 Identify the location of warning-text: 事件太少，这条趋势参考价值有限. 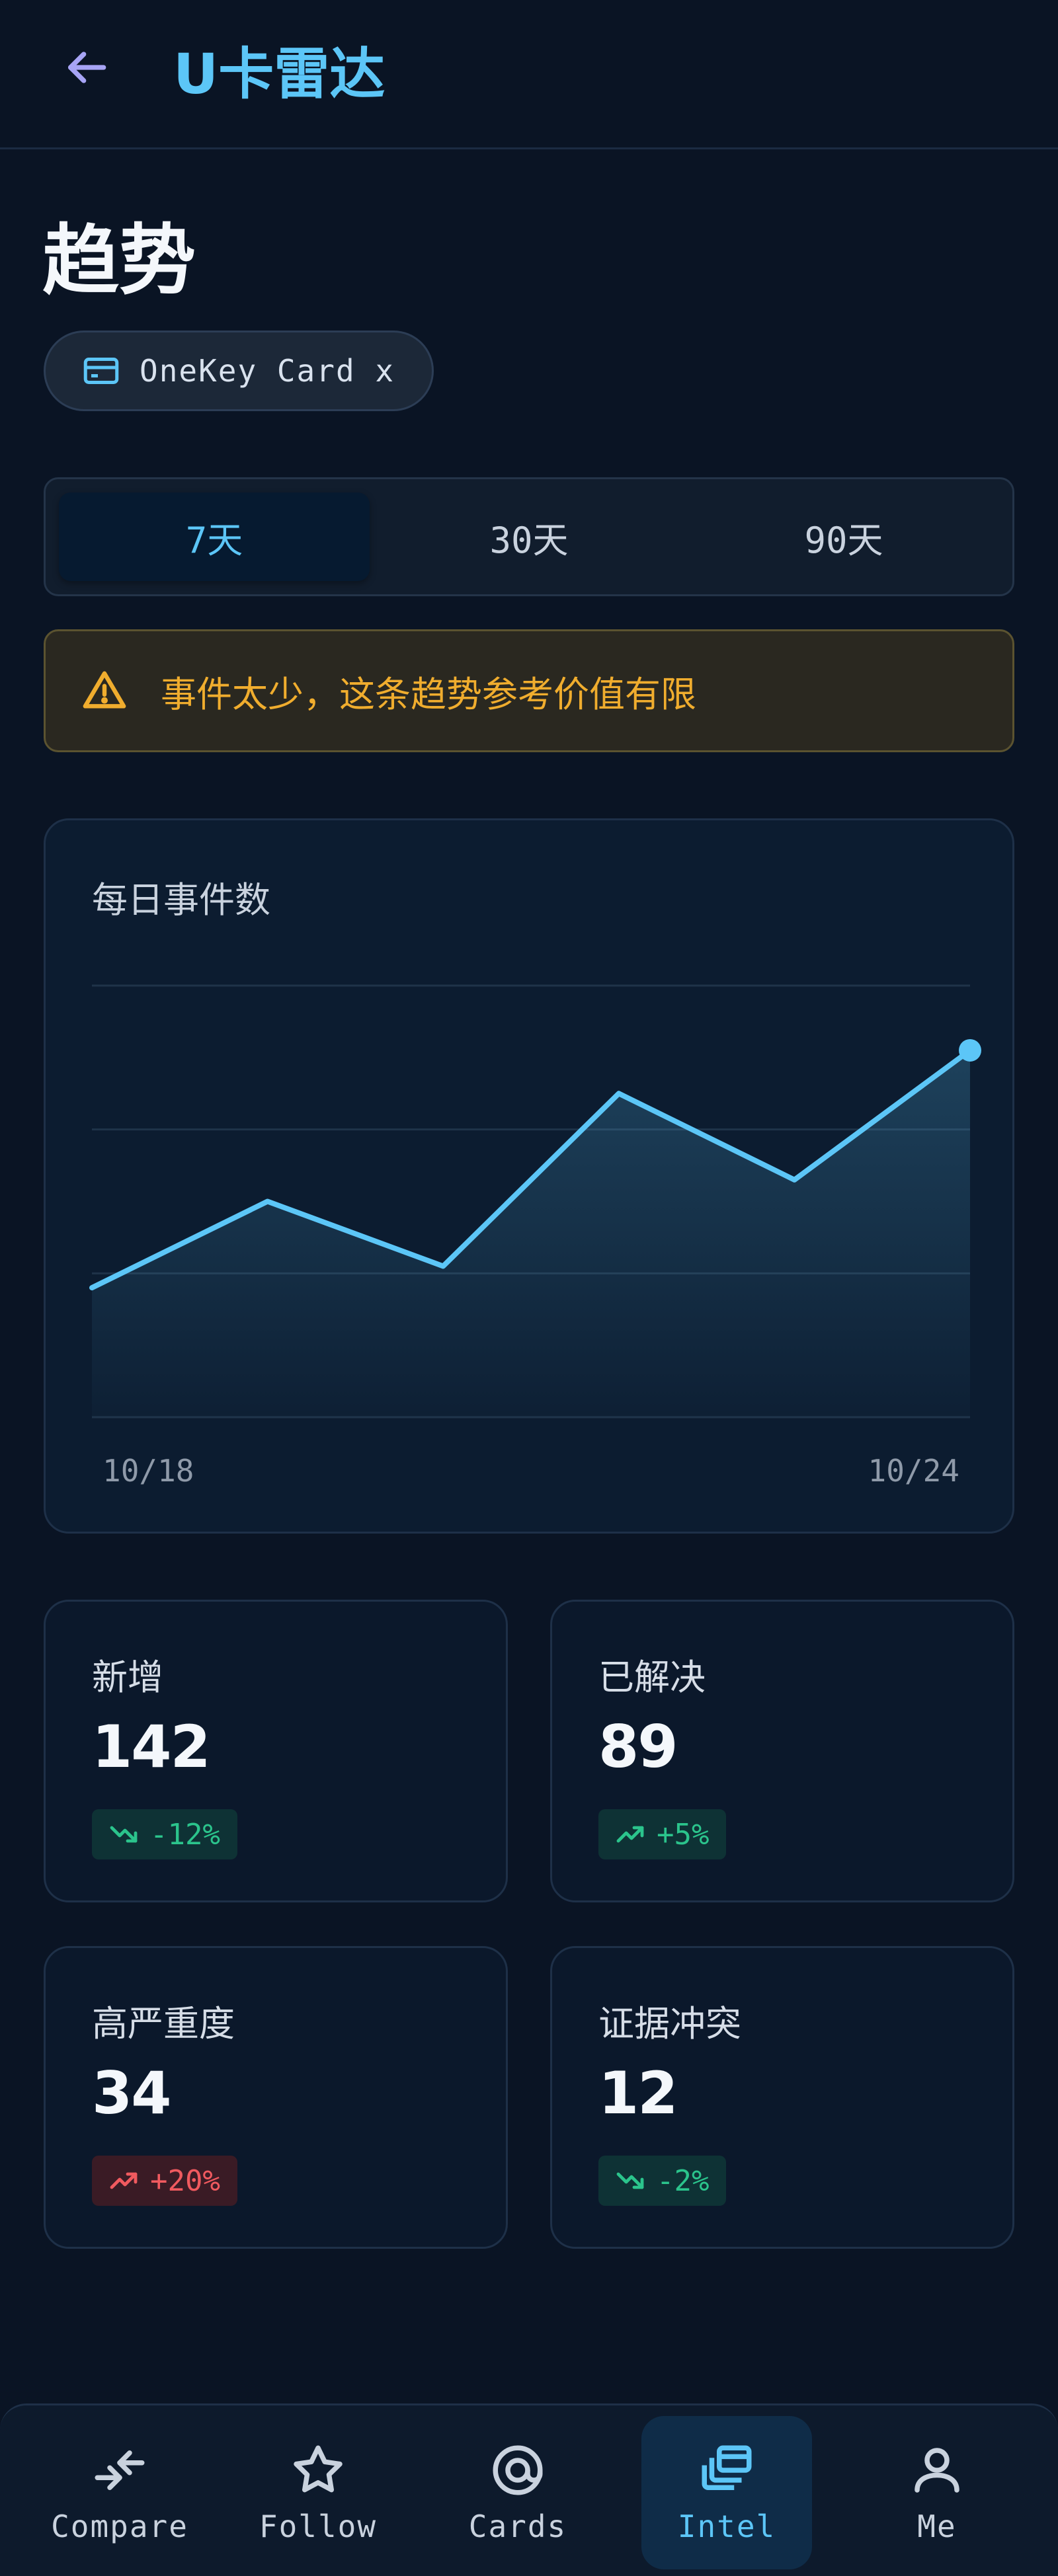
(428, 694).